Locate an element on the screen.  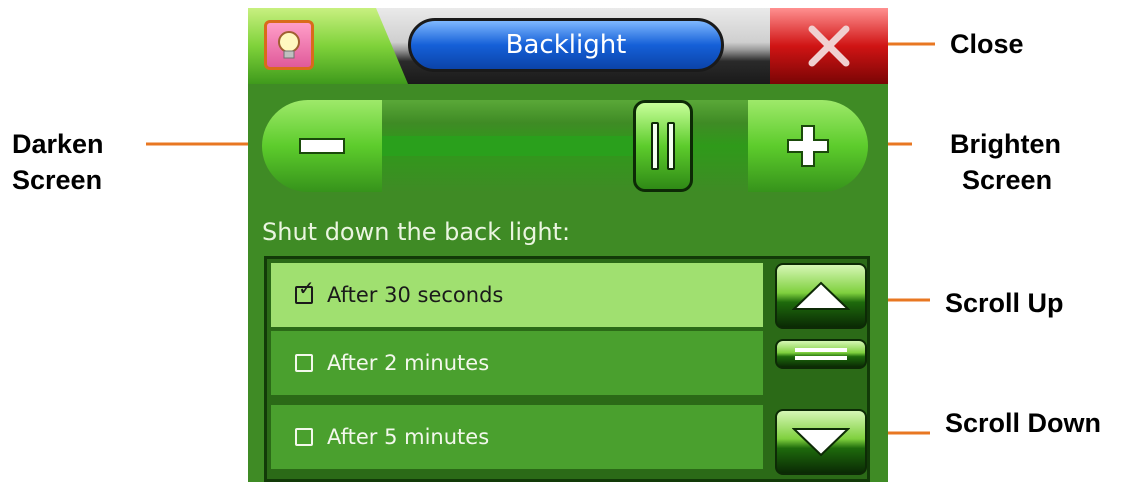
lightbulb-icon is located at coordinates (289, 45).